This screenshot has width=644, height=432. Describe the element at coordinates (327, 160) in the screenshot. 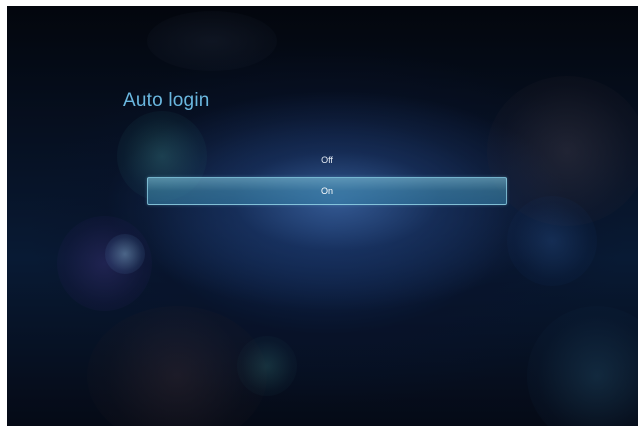

I see `option-off: Off` at that location.